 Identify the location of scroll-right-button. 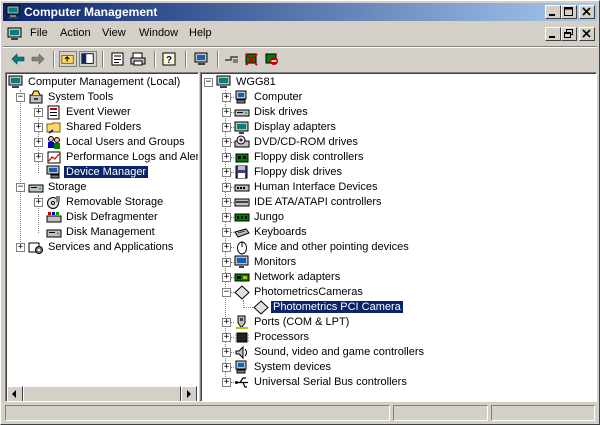
(189, 393).